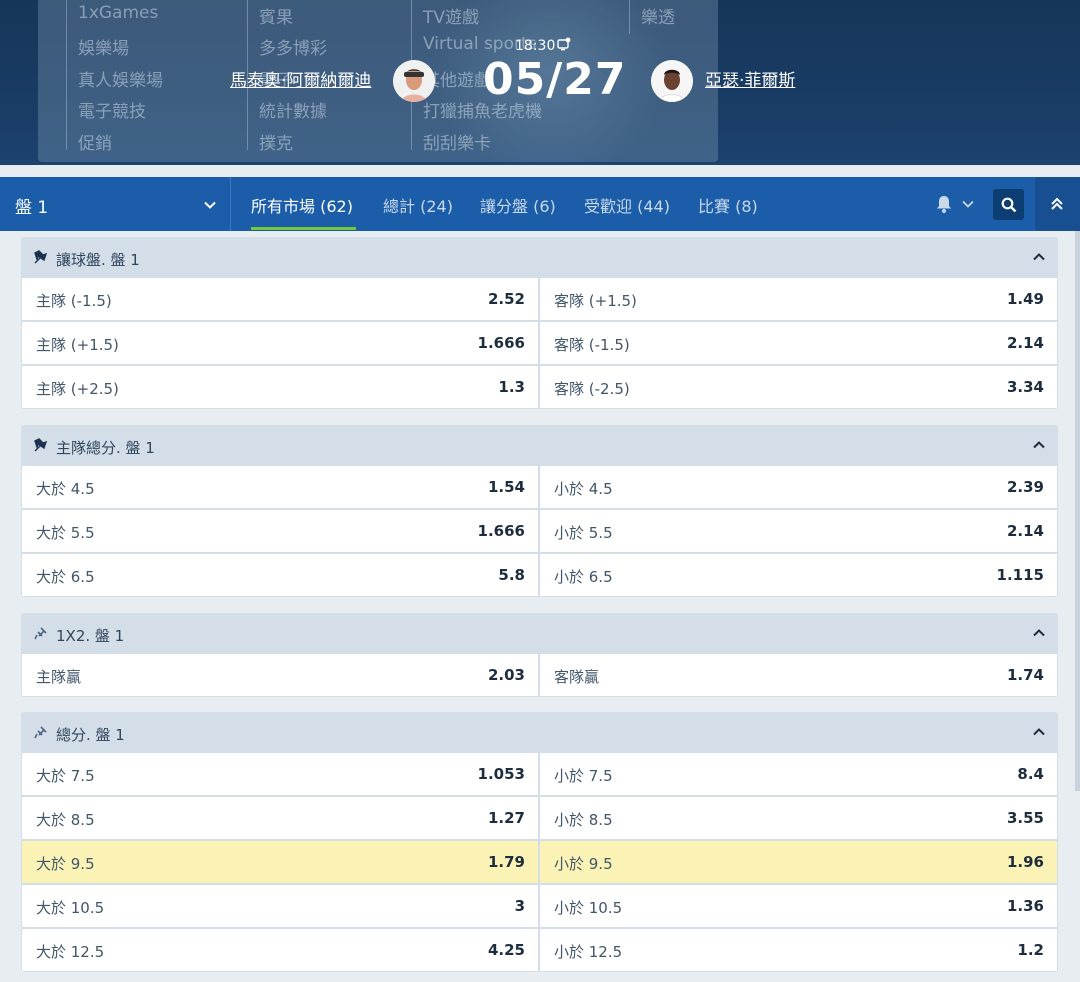  I want to click on market-row: 大於 10.5 3 小於 10.5 1.36, so click(539, 906).